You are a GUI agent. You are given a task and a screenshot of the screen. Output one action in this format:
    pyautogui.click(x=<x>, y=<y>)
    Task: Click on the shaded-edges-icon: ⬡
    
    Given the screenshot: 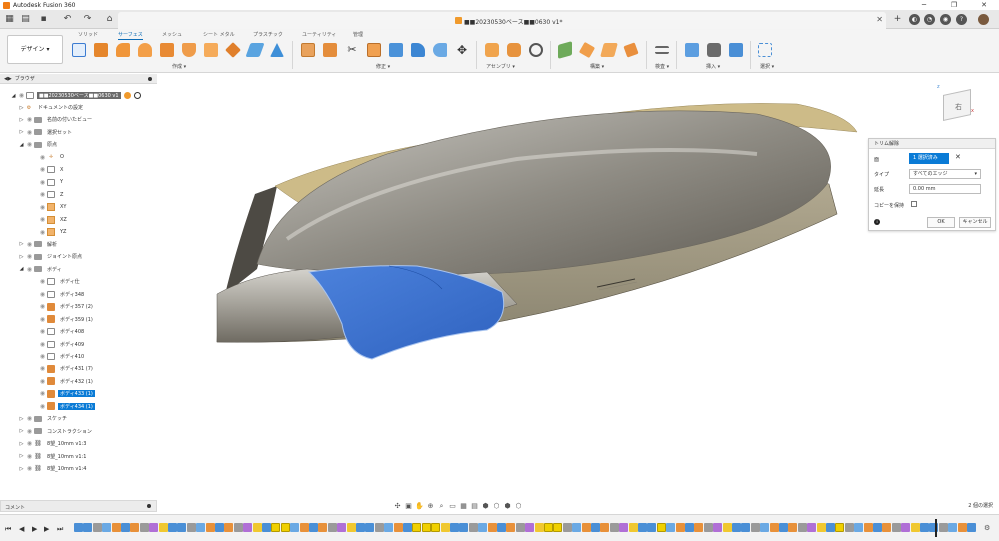 What is the action you would take?
    pyautogui.click(x=496, y=506)
    